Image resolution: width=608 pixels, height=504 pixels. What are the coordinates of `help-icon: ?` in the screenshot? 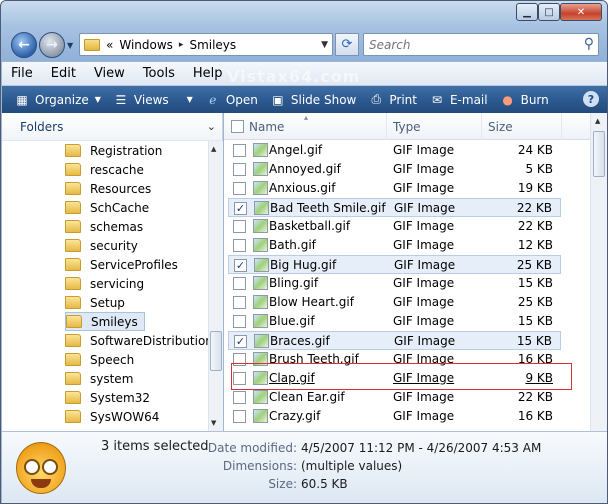 It's located at (591, 99).